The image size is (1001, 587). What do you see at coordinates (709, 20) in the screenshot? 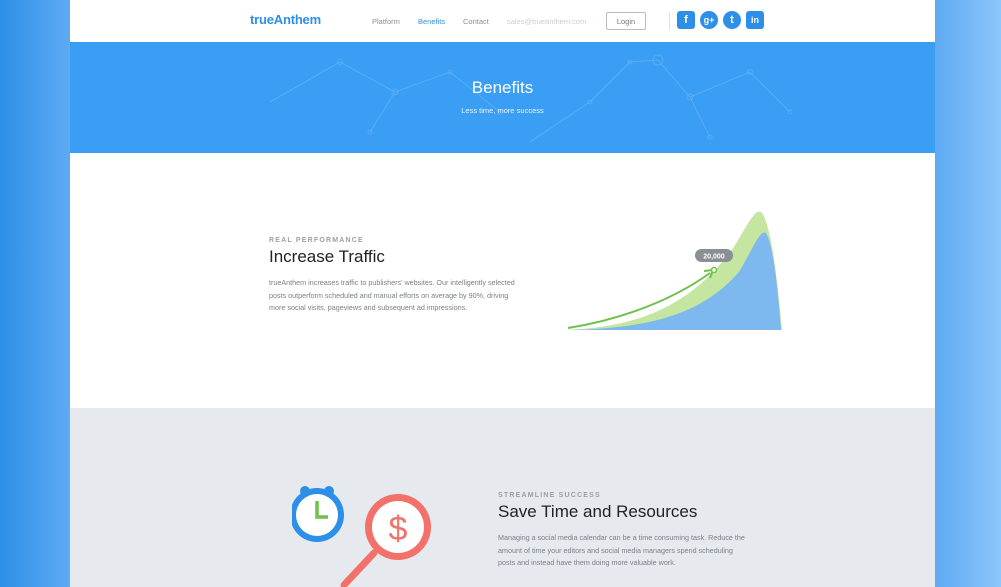
I see `google-plus-icon: g+` at bounding box center [709, 20].